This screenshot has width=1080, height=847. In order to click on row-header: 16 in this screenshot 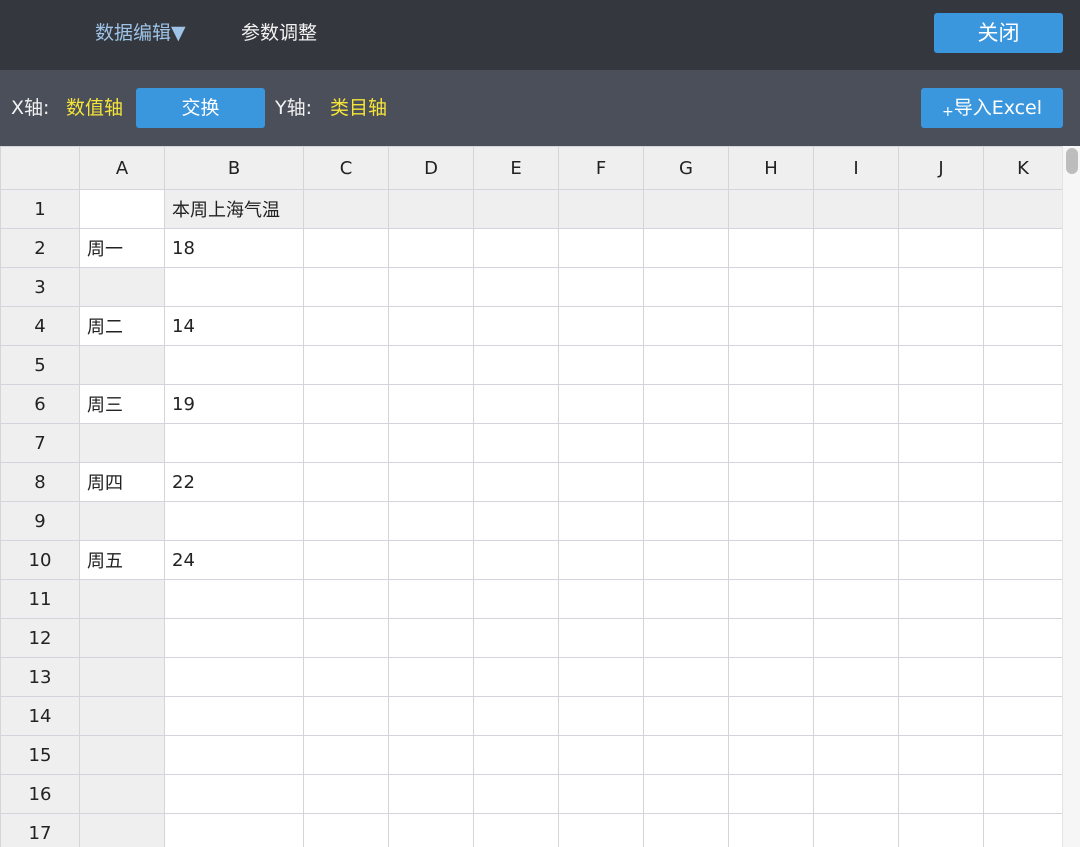, I will do `click(40, 794)`.